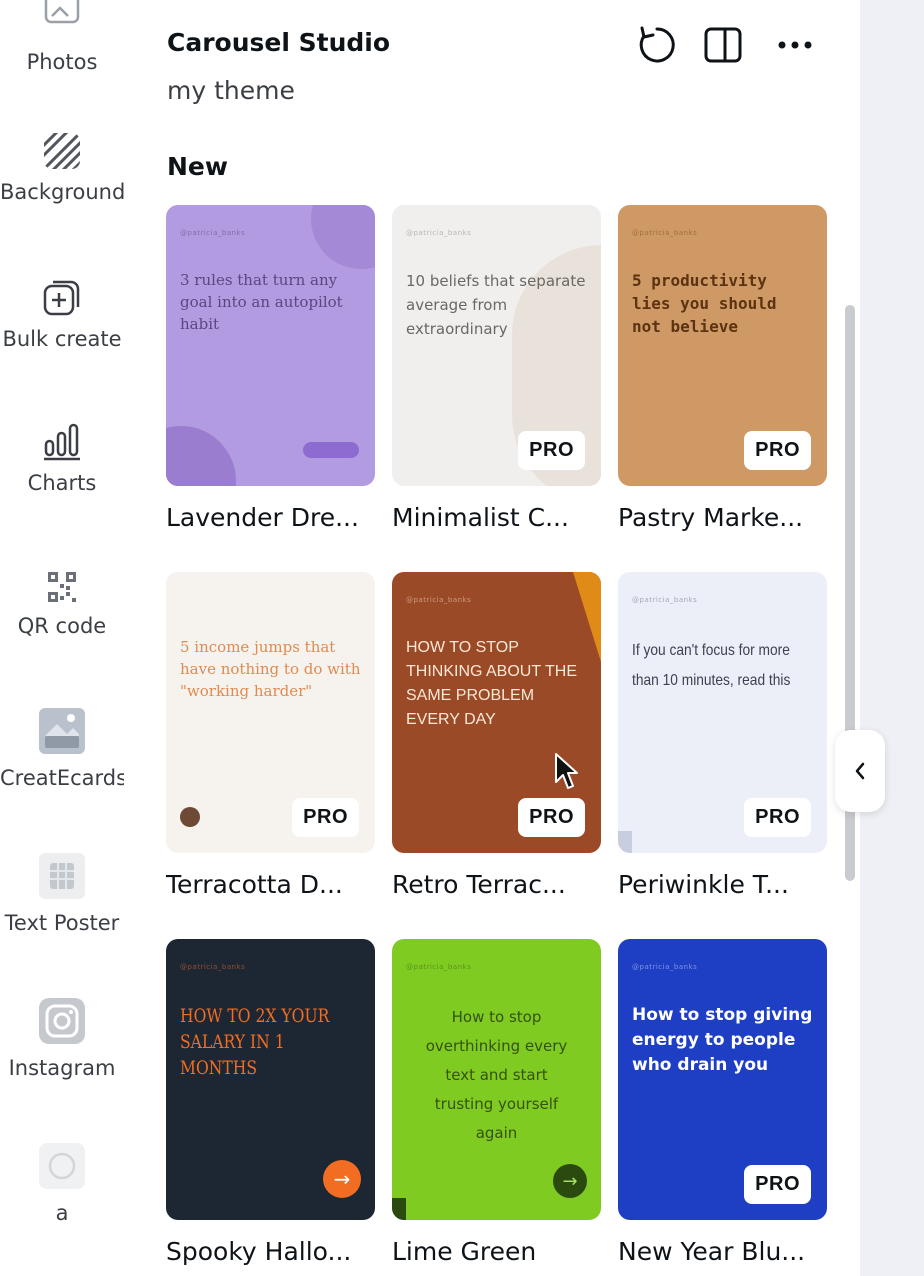  What do you see at coordinates (62, 626) in the screenshot?
I see `rail-label: QR code` at bounding box center [62, 626].